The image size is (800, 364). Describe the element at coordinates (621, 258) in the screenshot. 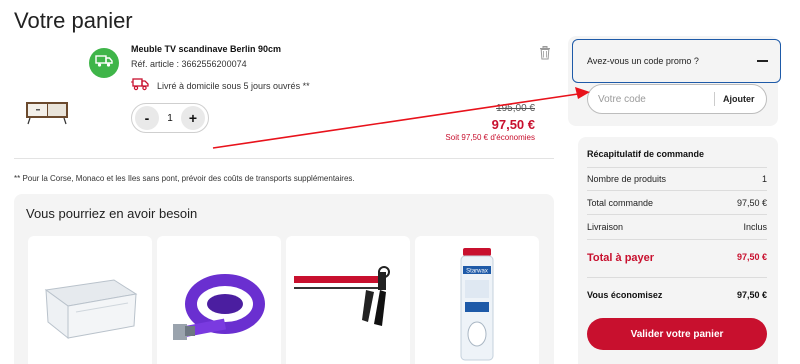

I see `total-label: Total à payer` at that location.